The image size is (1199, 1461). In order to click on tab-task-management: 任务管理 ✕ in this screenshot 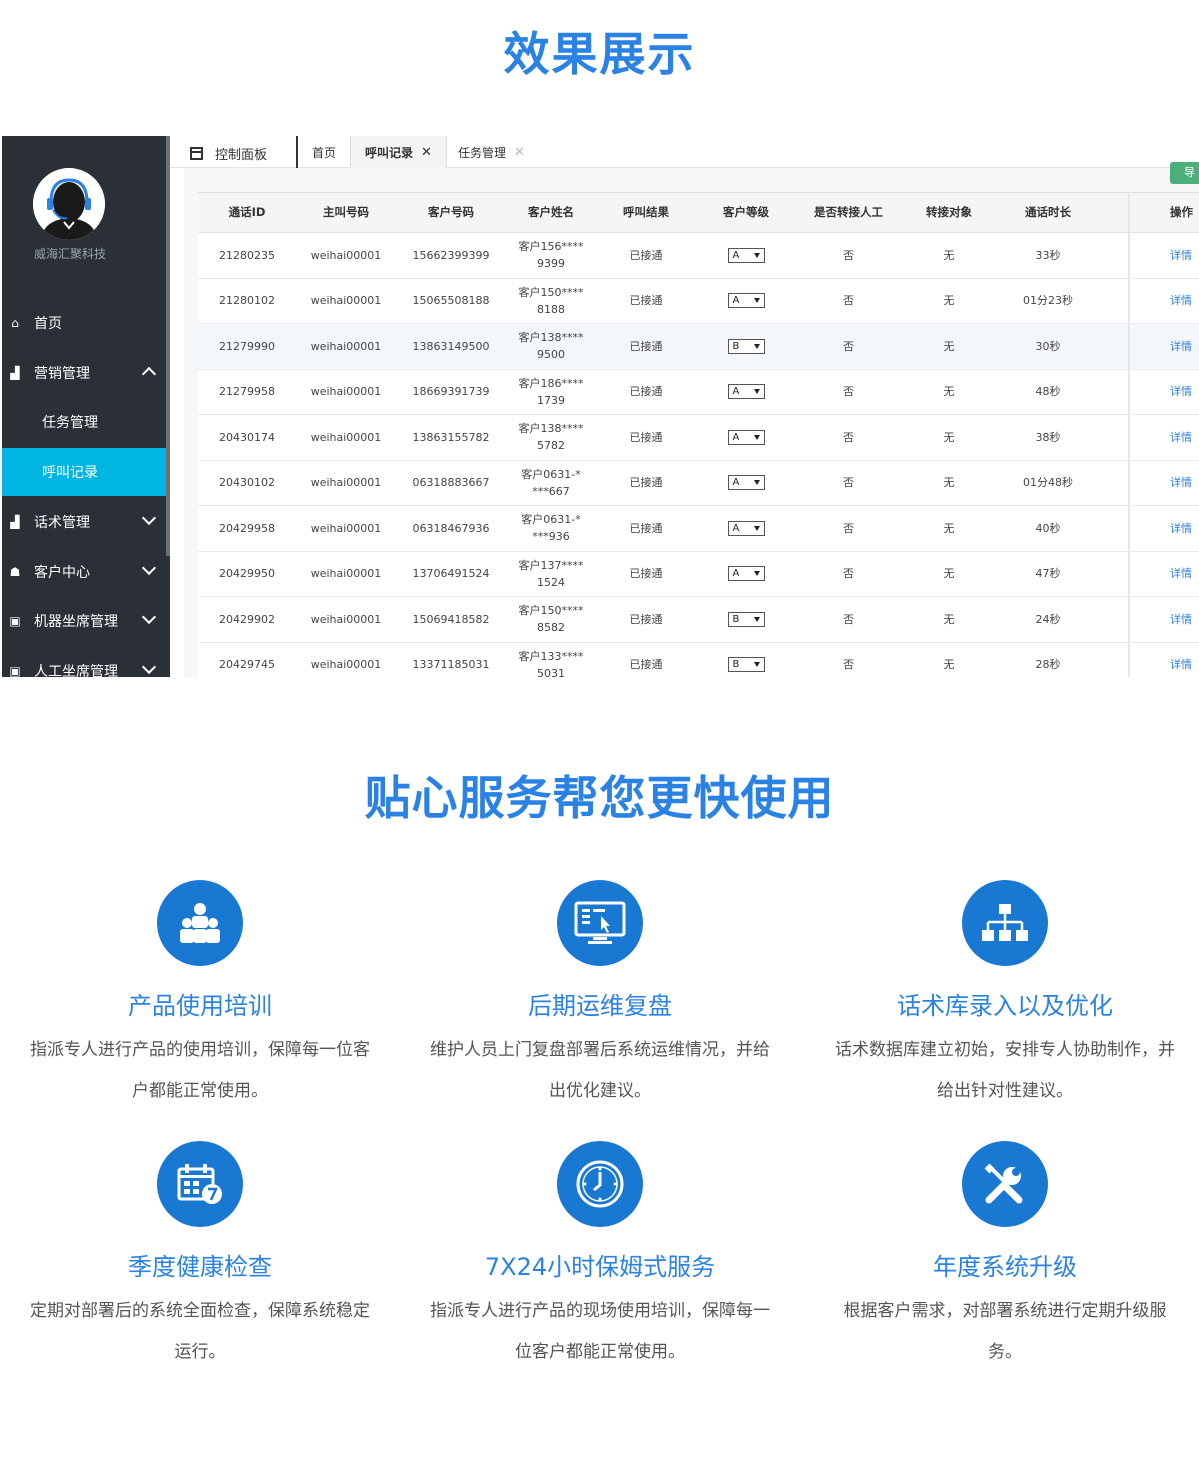, I will do `click(491, 152)`.